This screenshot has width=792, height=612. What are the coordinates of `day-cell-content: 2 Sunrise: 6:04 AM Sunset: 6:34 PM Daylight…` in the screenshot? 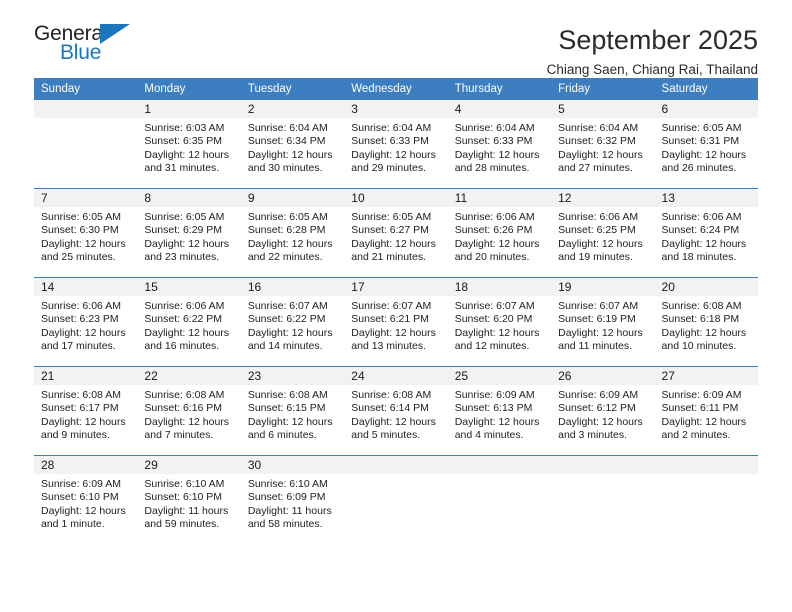 It's located at (292, 144).